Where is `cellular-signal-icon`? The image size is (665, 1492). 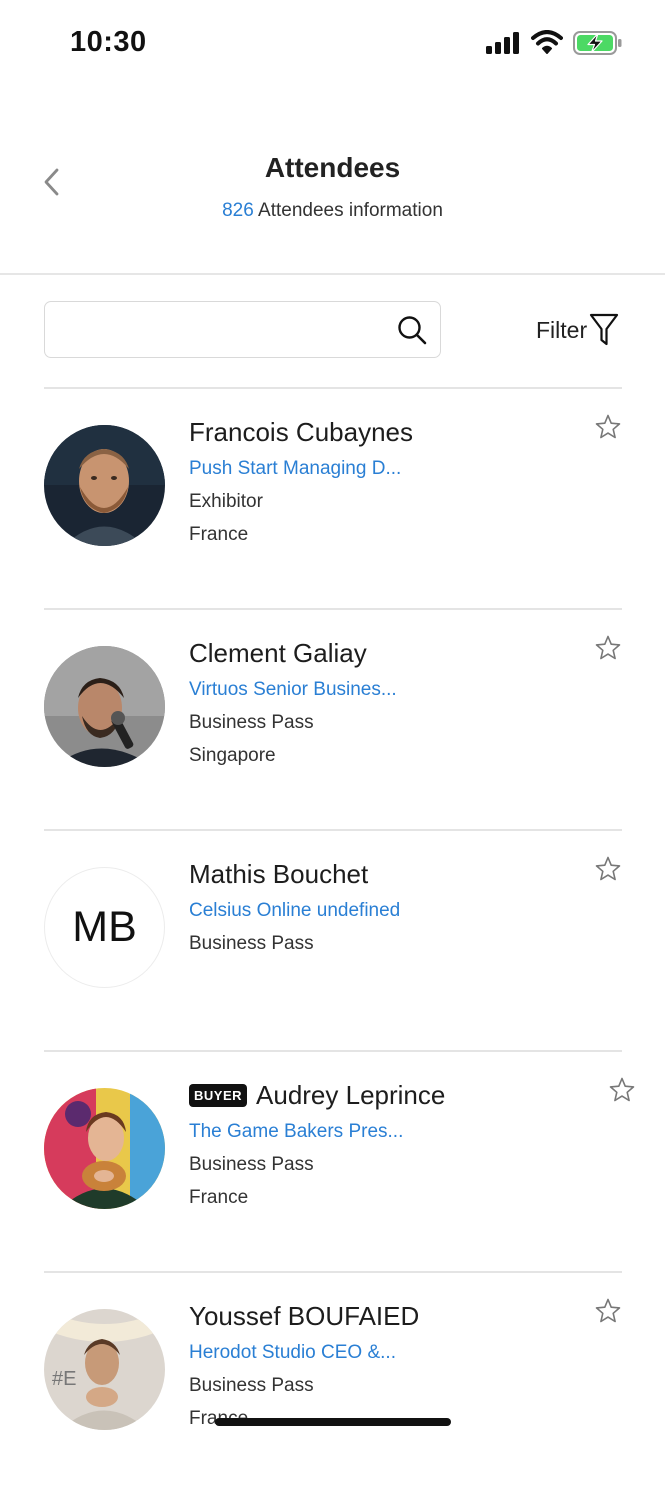
cellular-signal-icon is located at coordinates (502, 43).